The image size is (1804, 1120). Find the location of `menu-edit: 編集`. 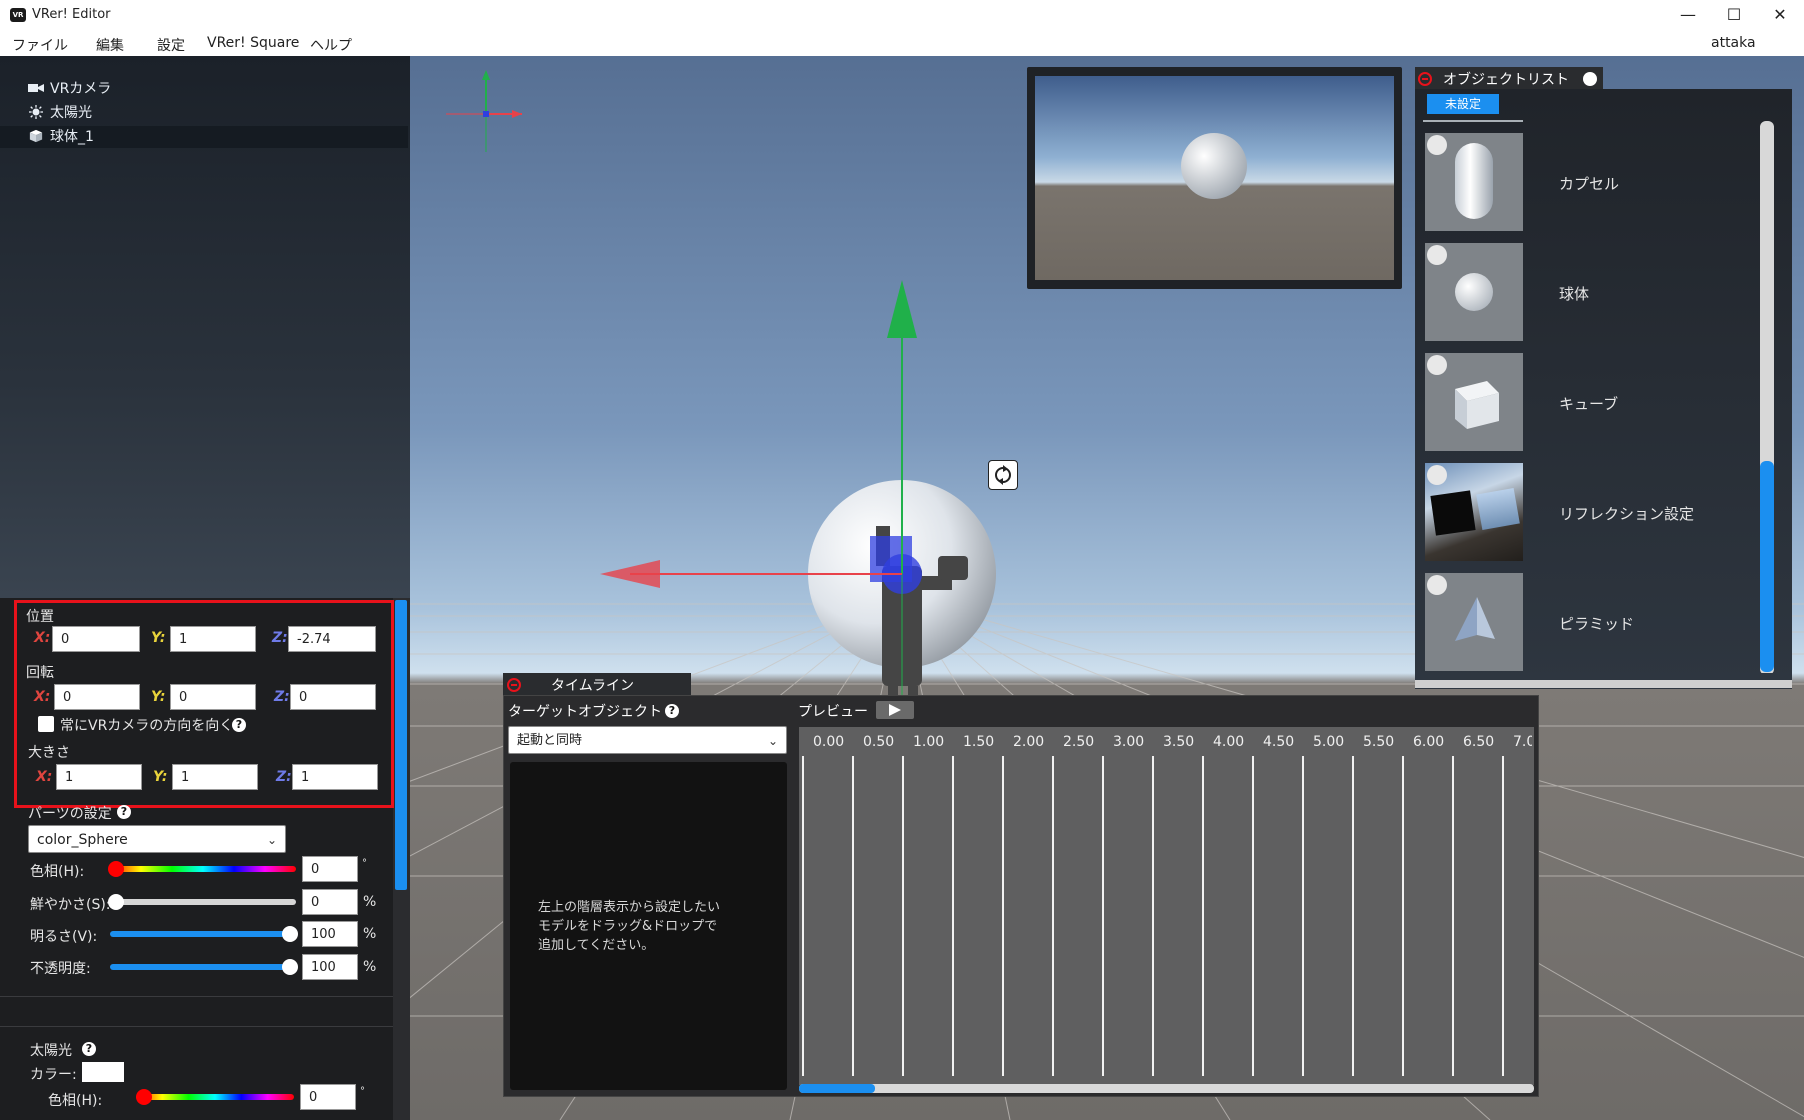

menu-edit: 編集 is located at coordinates (110, 45).